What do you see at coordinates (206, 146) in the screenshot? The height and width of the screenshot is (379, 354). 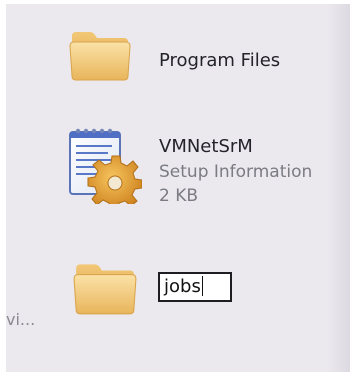 I see `file-name: VMNetSrM` at bounding box center [206, 146].